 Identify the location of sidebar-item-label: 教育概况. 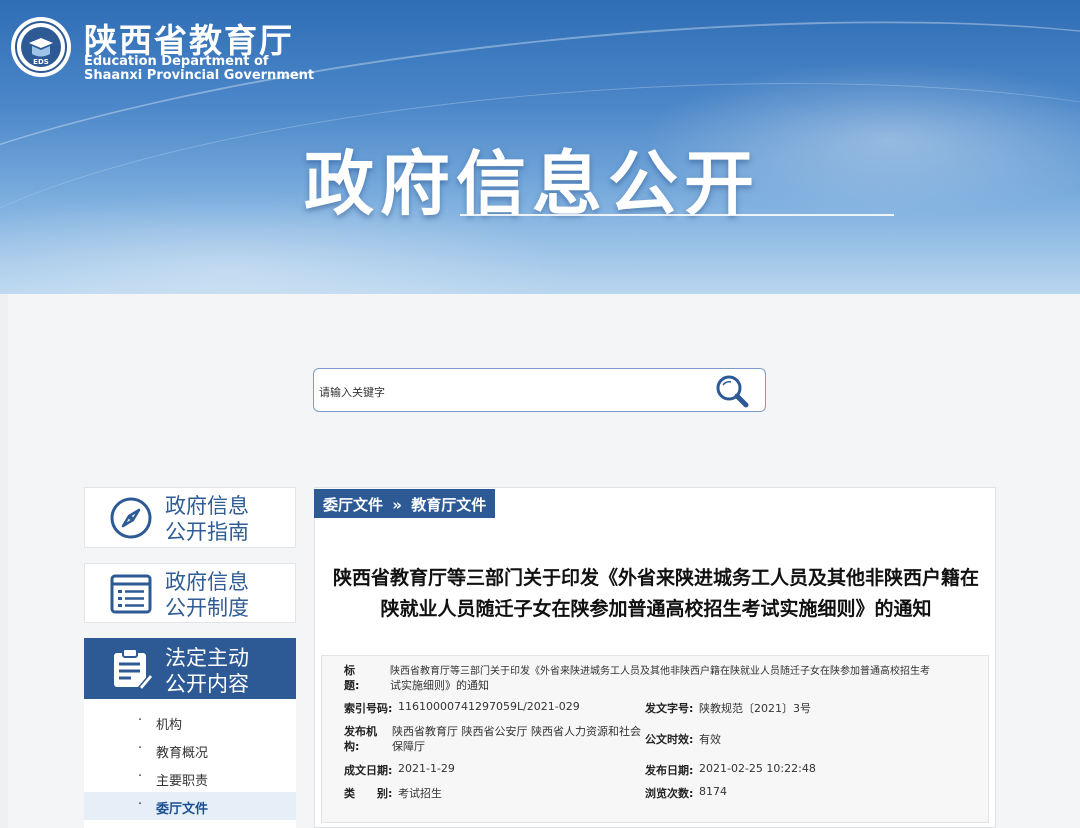
(182, 753).